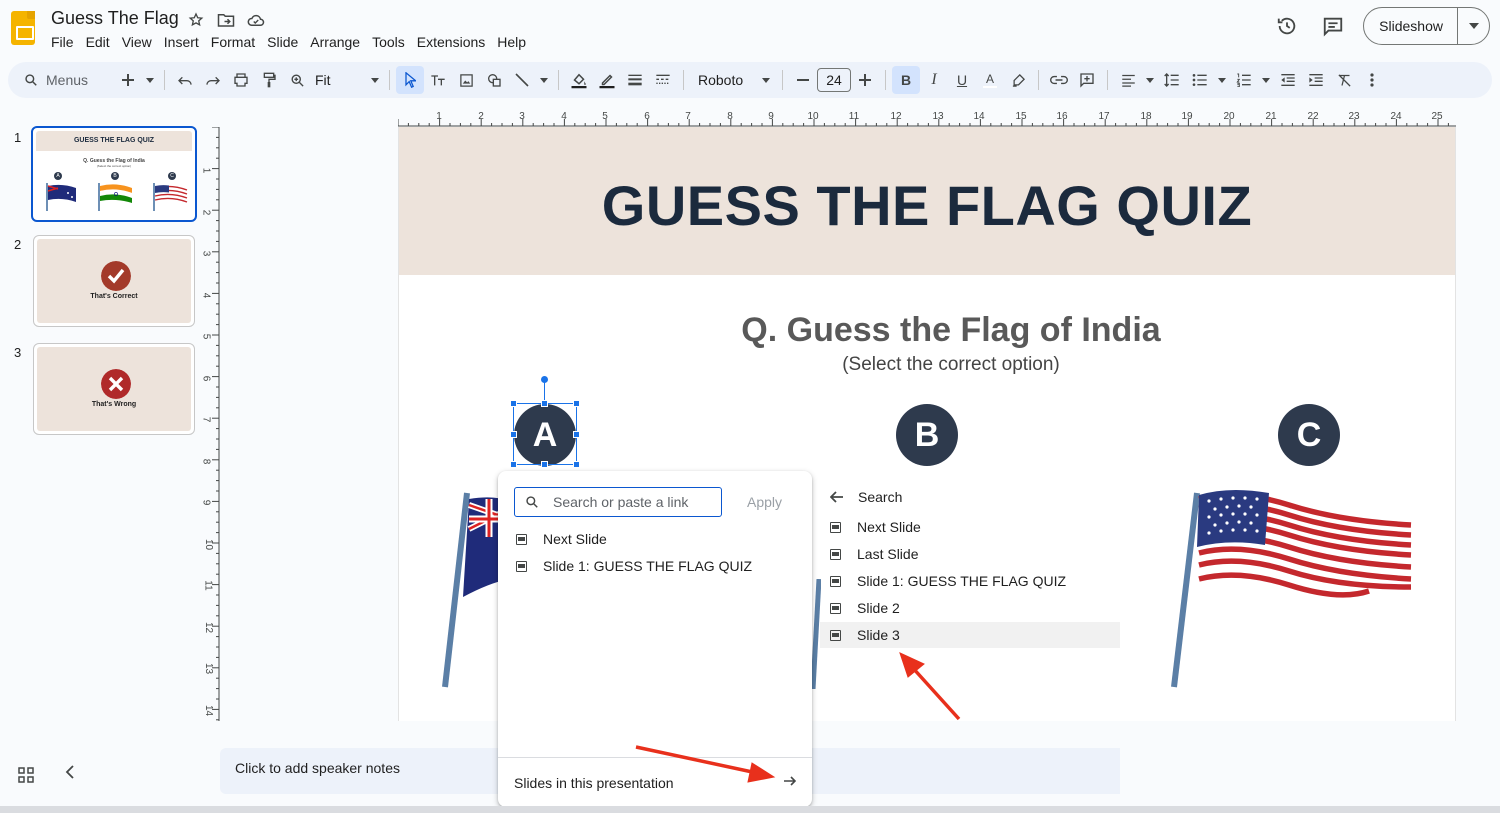 This screenshot has height=813, width=1500. I want to click on zoom-select: Fit, so click(347, 80).